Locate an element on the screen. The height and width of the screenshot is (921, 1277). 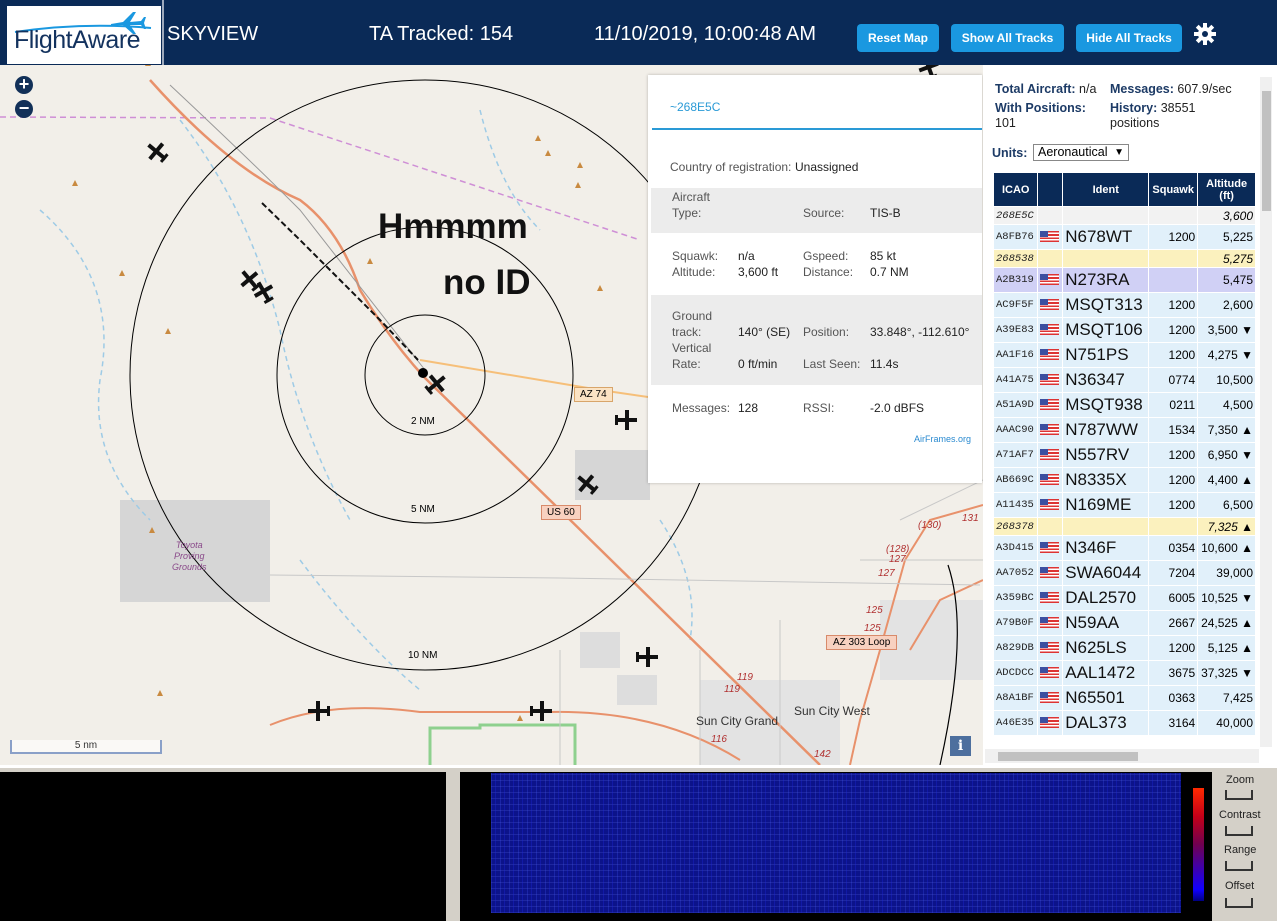
road-label-az303: AZ 303 Loop is located at coordinates (862, 642).